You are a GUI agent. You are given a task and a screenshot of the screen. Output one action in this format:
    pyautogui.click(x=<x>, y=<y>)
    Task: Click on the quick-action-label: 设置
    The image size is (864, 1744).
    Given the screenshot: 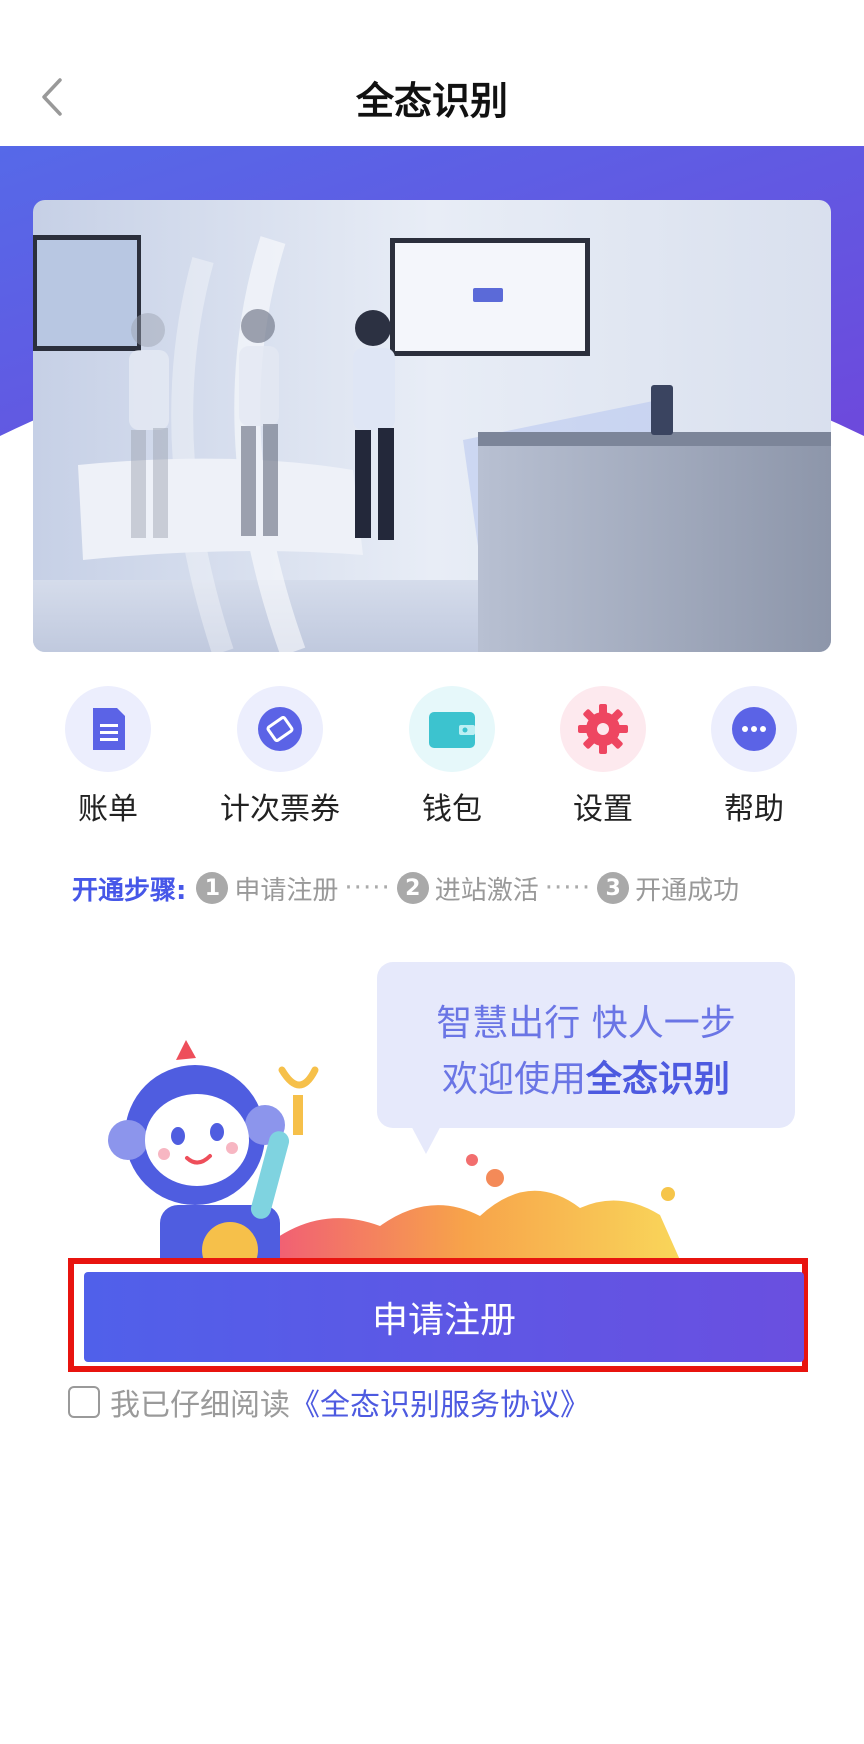 What is the action you would take?
    pyautogui.click(x=603, y=809)
    